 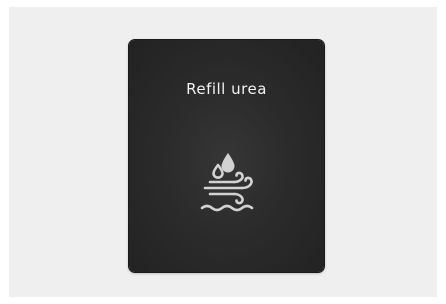 I want to click on urea-refill-icon, so click(x=227, y=182).